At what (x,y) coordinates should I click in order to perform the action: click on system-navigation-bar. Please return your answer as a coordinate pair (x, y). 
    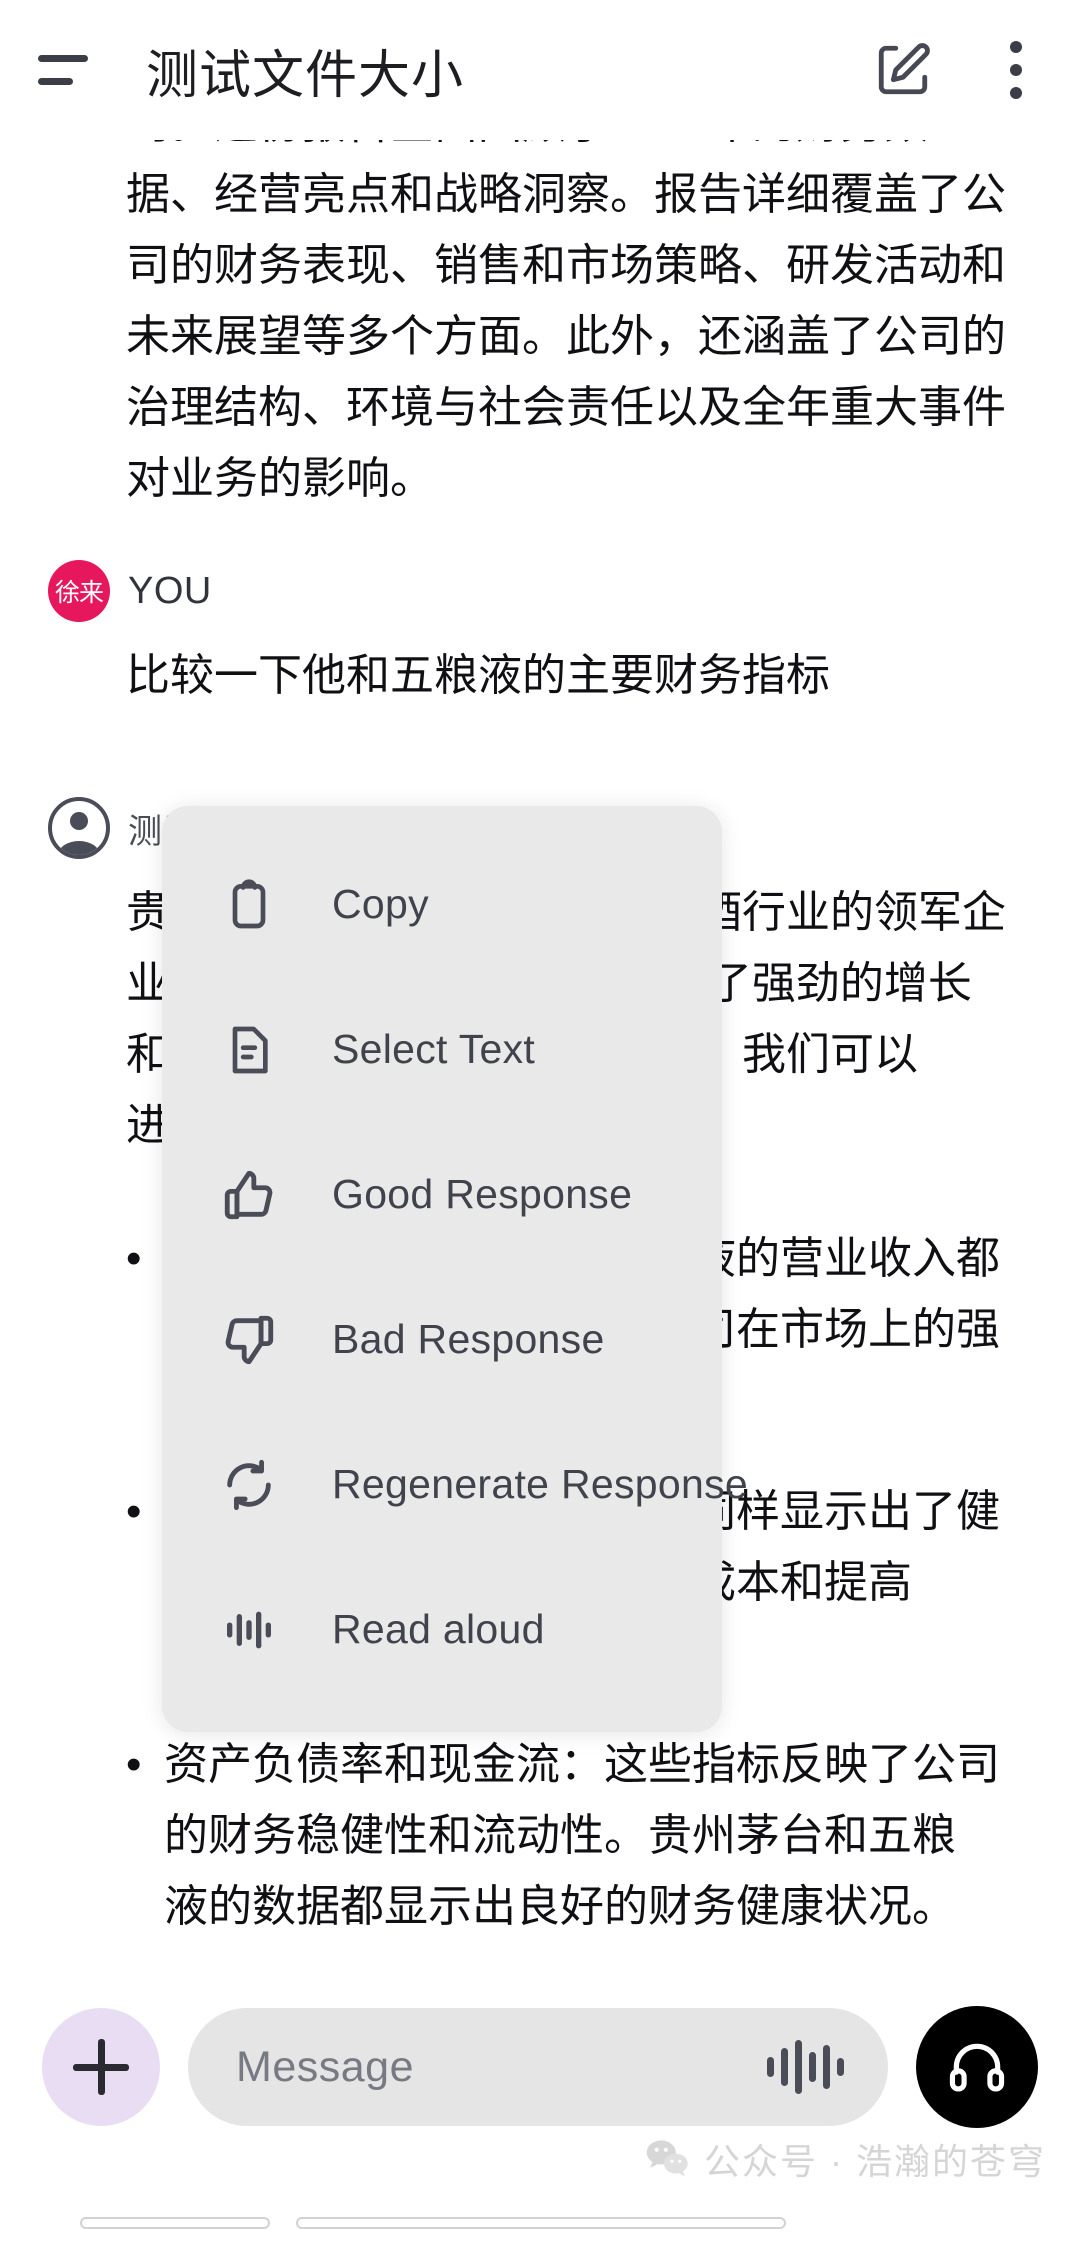
    Looking at the image, I should click on (540, 2223).